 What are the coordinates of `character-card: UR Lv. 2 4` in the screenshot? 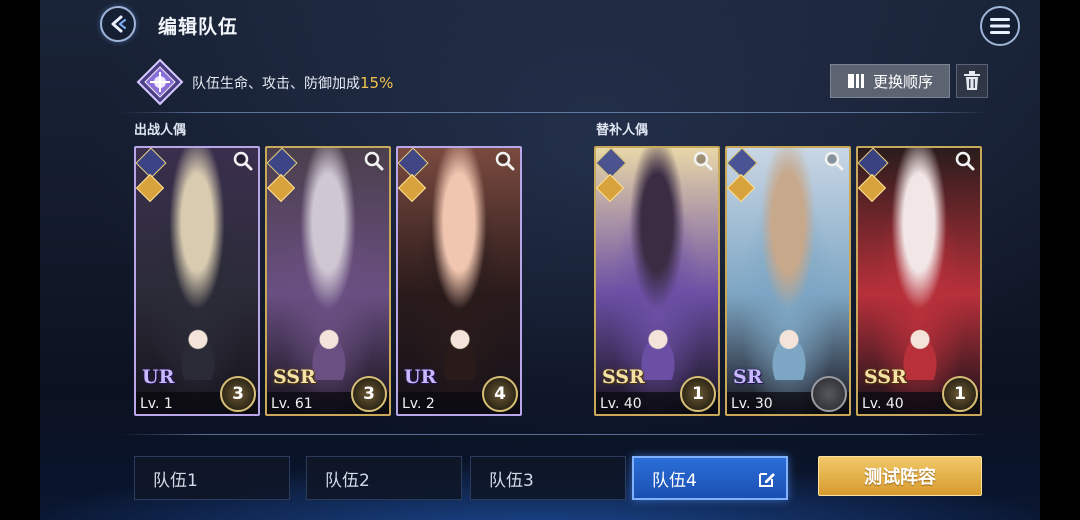 It's located at (459, 281).